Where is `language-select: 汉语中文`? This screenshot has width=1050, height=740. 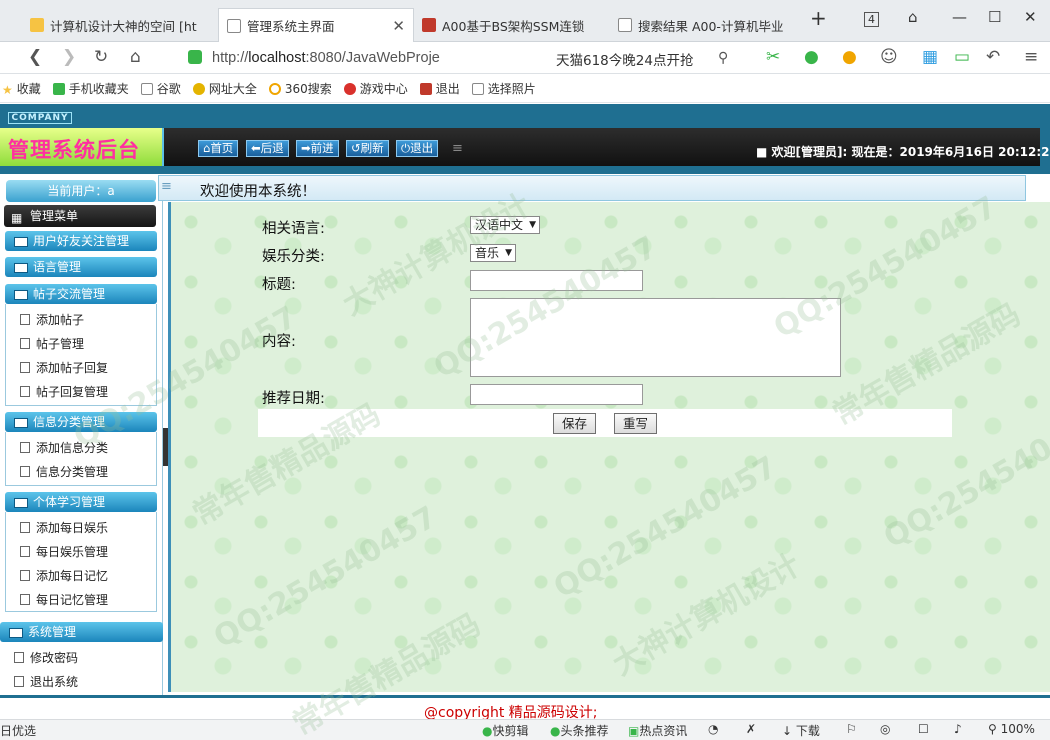
language-select: 汉语中文 is located at coordinates (505, 225).